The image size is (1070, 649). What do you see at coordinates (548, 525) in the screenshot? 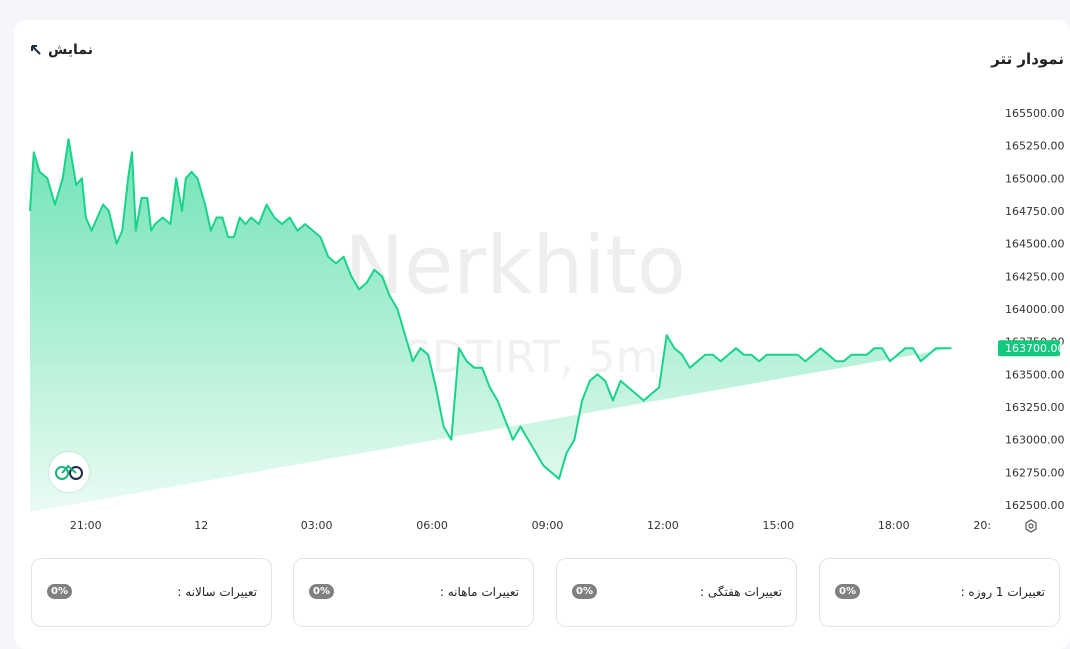
I see `x-tick-label: 09:00` at bounding box center [548, 525].